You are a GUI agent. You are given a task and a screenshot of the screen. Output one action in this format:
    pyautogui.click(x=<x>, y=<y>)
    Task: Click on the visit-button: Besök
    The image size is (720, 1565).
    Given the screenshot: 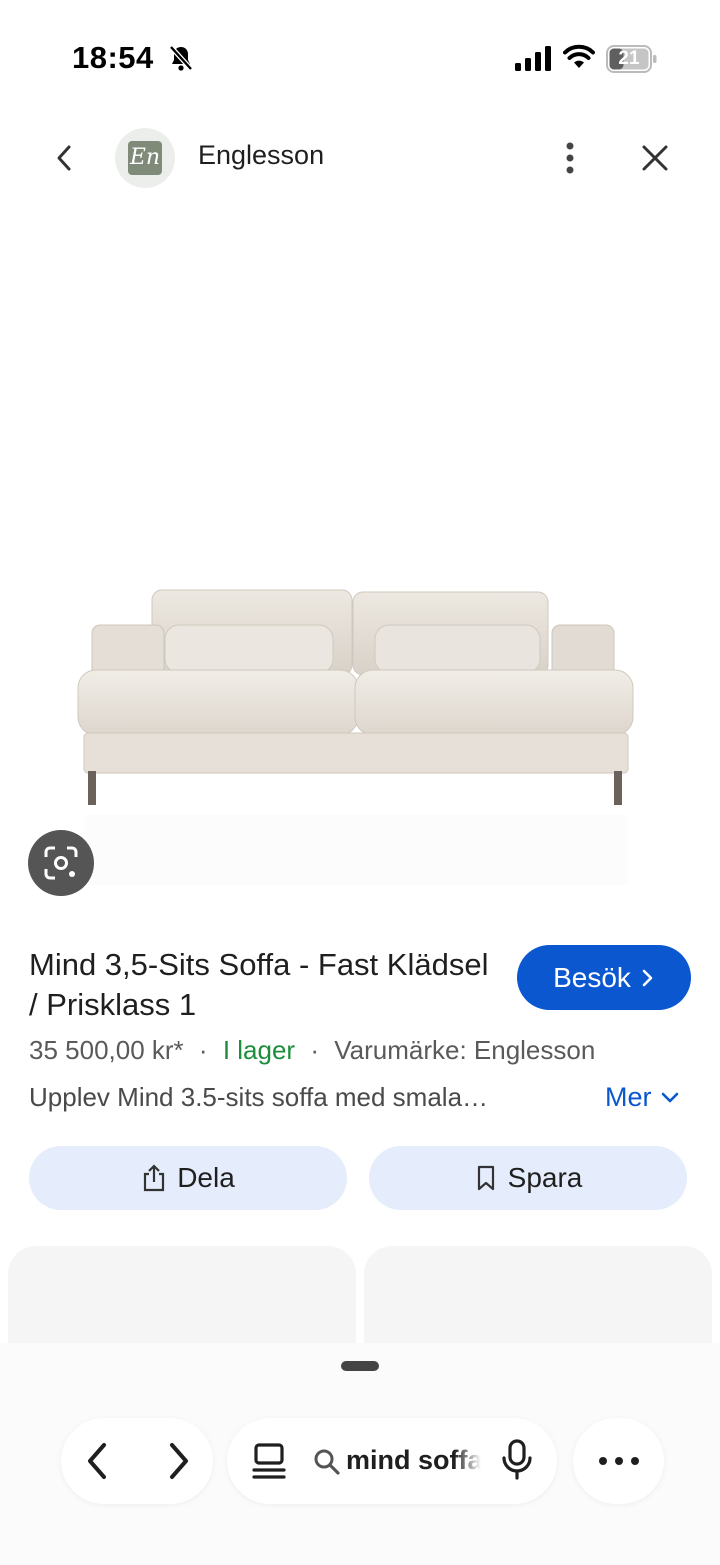 What is the action you would take?
    pyautogui.click(x=604, y=977)
    